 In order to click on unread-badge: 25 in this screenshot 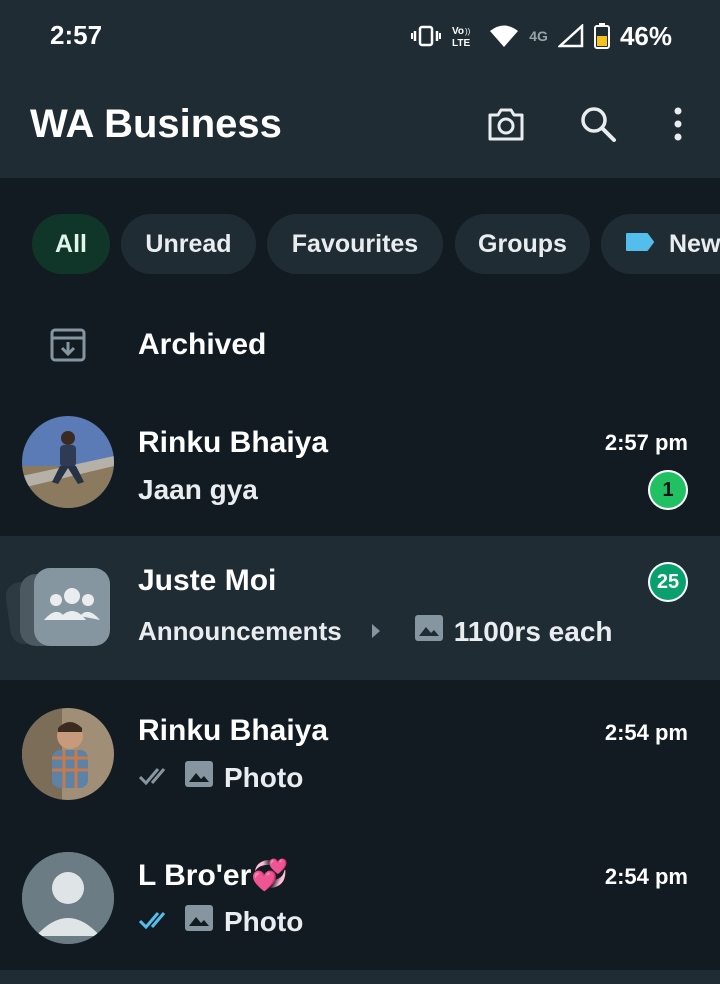, I will do `click(668, 582)`.